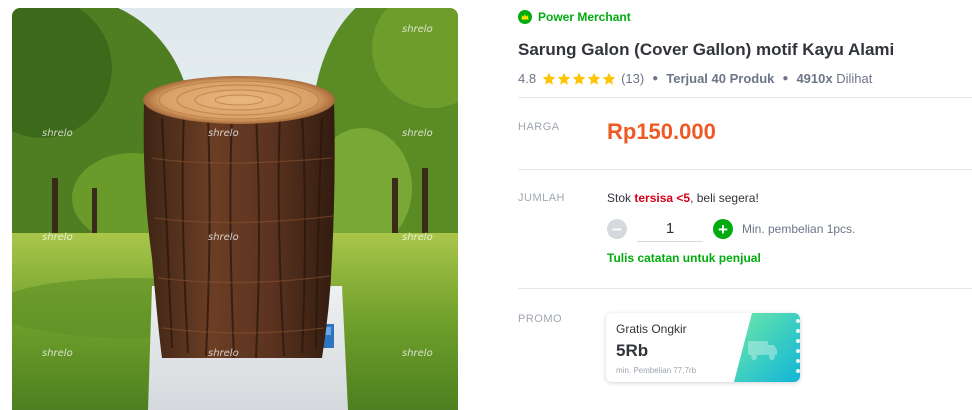  Describe the element at coordinates (539, 127) in the screenshot. I see `price-label: HARGA` at that location.